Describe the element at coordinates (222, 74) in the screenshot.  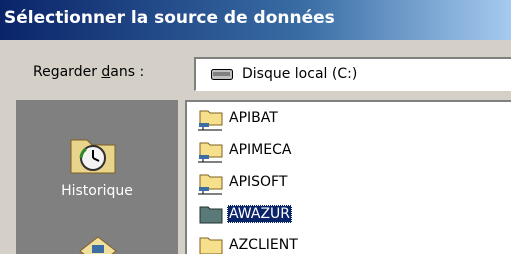
I see `drive-icon` at that location.